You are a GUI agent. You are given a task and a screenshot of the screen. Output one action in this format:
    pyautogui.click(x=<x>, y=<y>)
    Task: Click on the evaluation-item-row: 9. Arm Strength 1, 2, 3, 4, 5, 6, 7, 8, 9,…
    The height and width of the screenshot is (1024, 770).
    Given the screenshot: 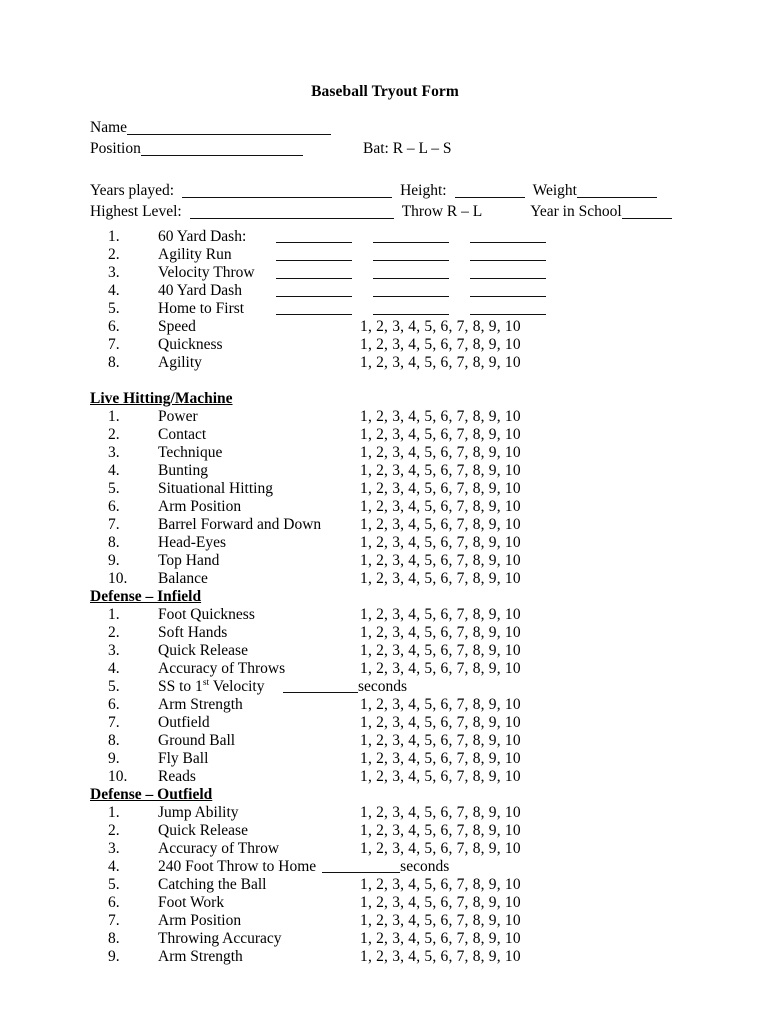 What is the action you would take?
    pyautogui.click(x=390, y=957)
    